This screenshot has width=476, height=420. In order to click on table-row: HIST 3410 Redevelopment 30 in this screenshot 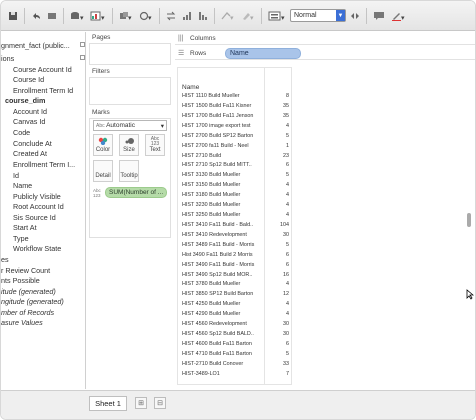, I will do `click(234, 236)`.